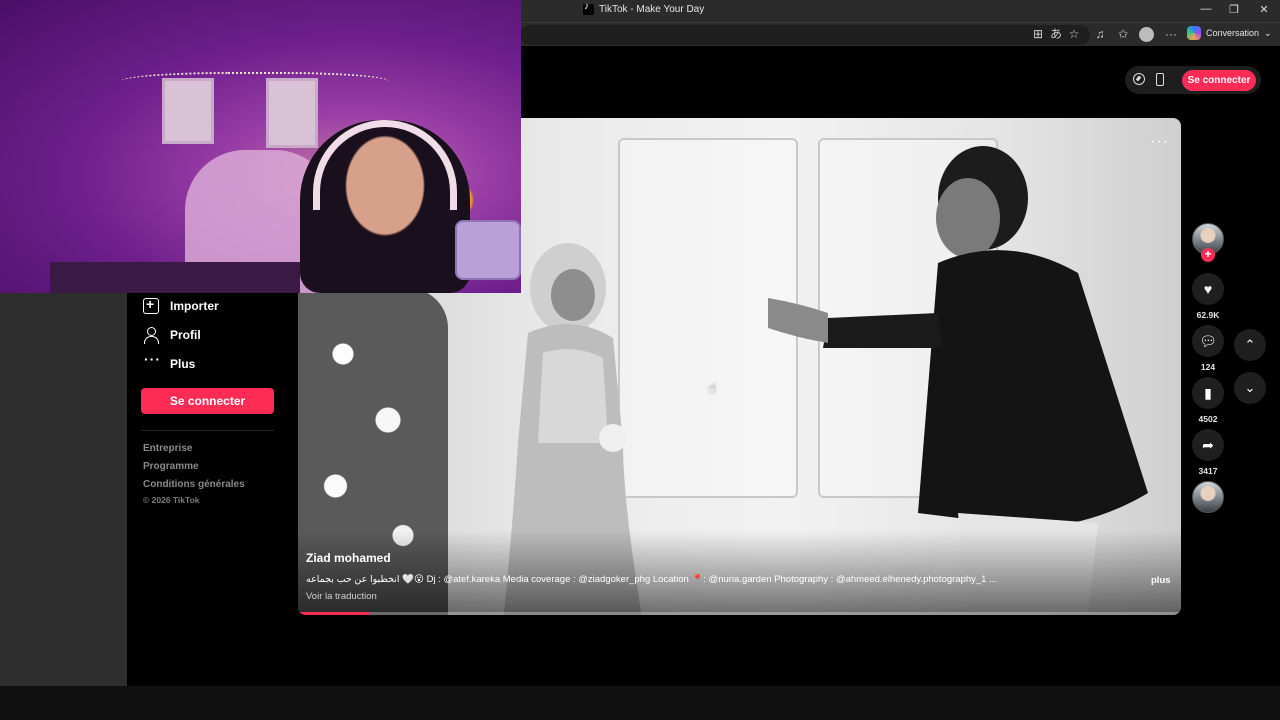 This screenshot has width=1280, height=720. What do you see at coordinates (171, 466) in the screenshot?
I see `footer-link-programme: Programme` at bounding box center [171, 466].